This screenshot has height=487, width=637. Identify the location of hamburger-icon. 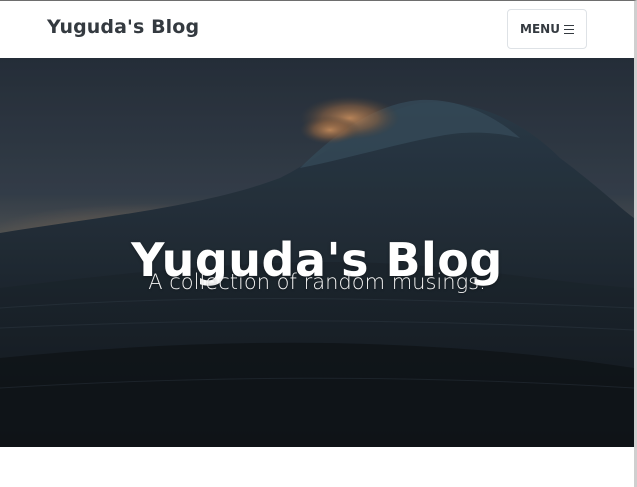
(568, 29).